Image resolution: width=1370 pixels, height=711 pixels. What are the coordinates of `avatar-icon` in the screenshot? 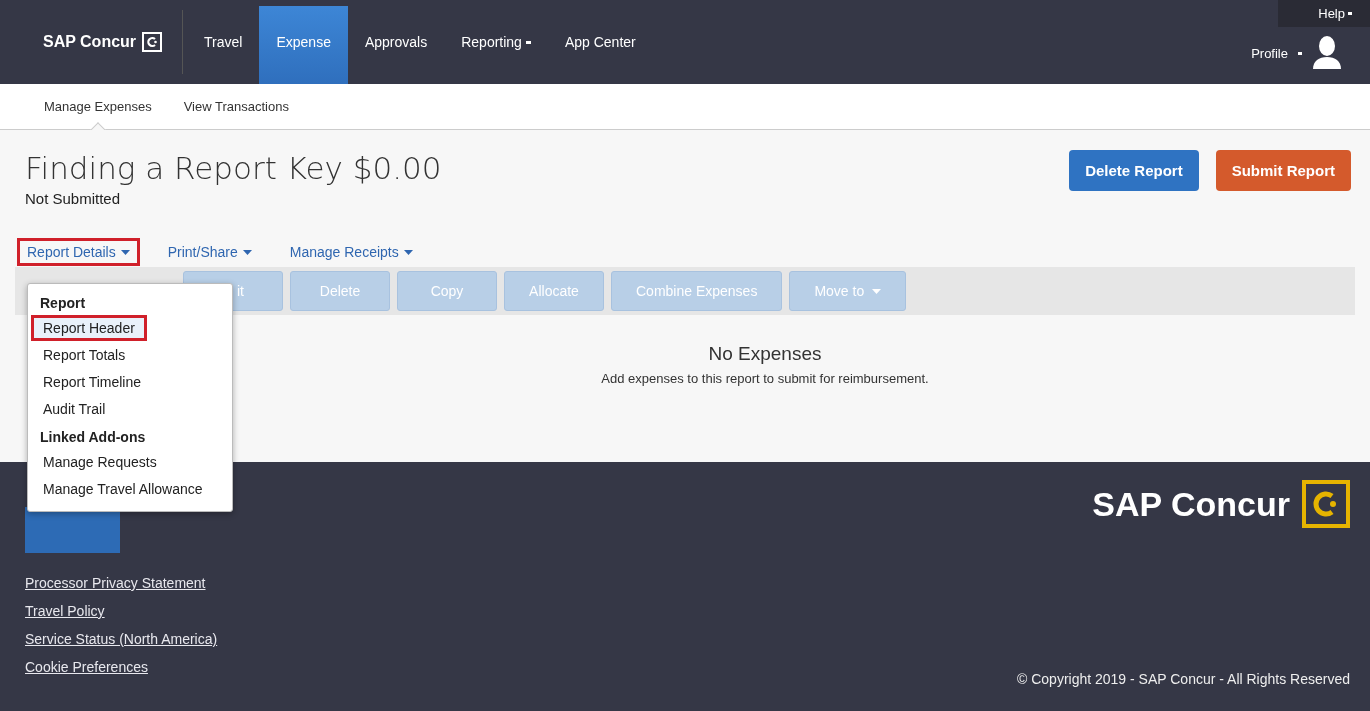 It's located at (1327, 53).